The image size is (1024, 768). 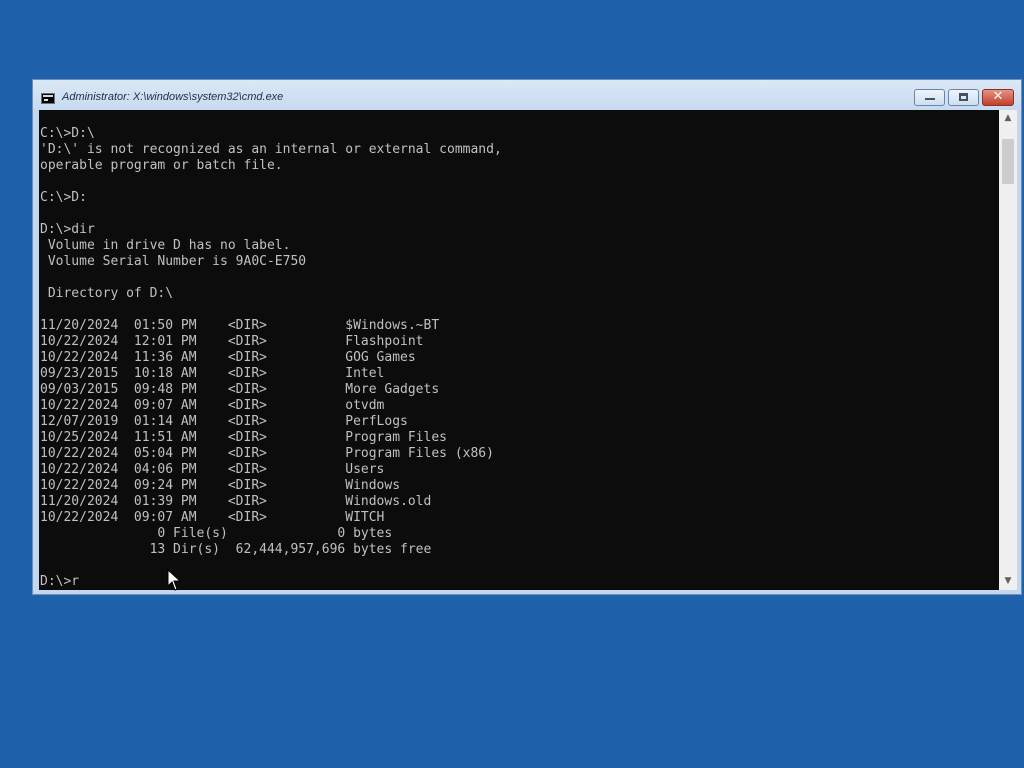 What do you see at coordinates (161, 165) in the screenshot?
I see `console-line: operable program or batch file.` at bounding box center [161, 165].